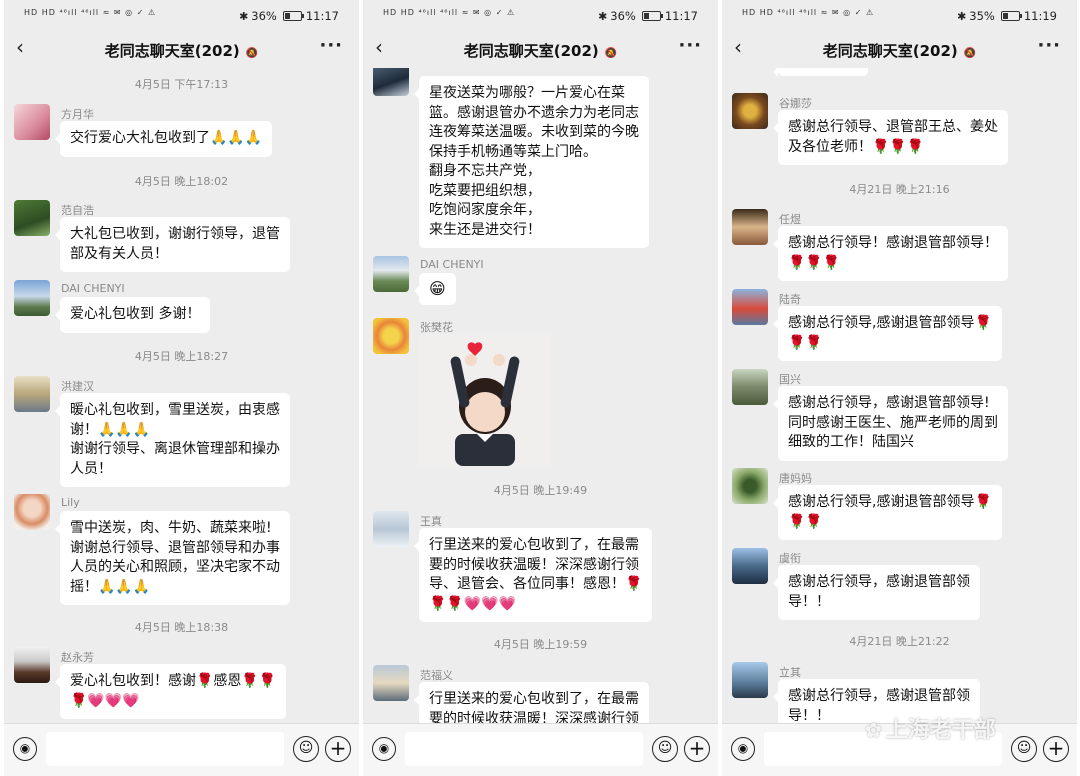 The height and width of the screenshot is (776, 1080). I want to click on sender-name: 洪建汉, so click(77, 386).